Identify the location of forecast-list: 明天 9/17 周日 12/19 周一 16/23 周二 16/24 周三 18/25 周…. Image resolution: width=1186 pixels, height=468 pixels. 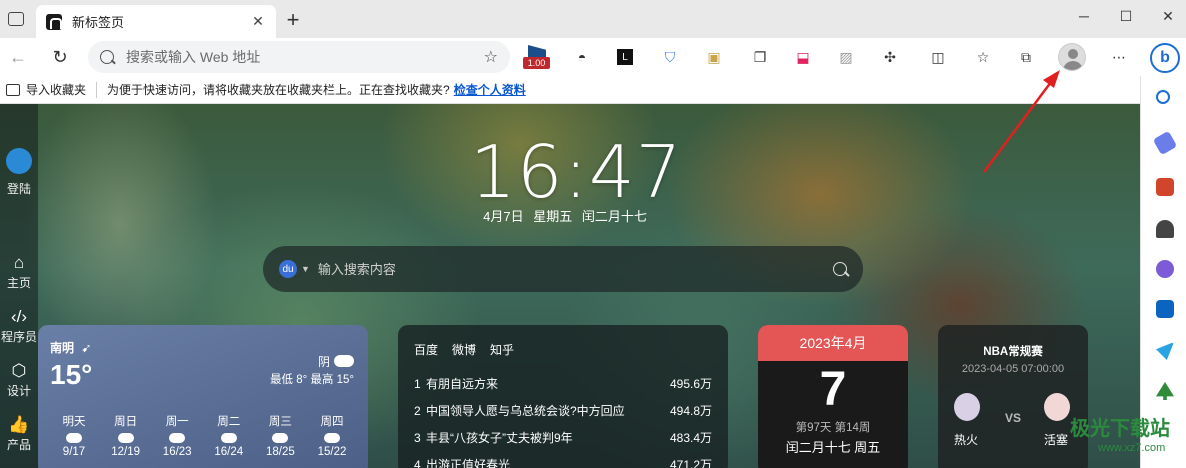
(203, 435).